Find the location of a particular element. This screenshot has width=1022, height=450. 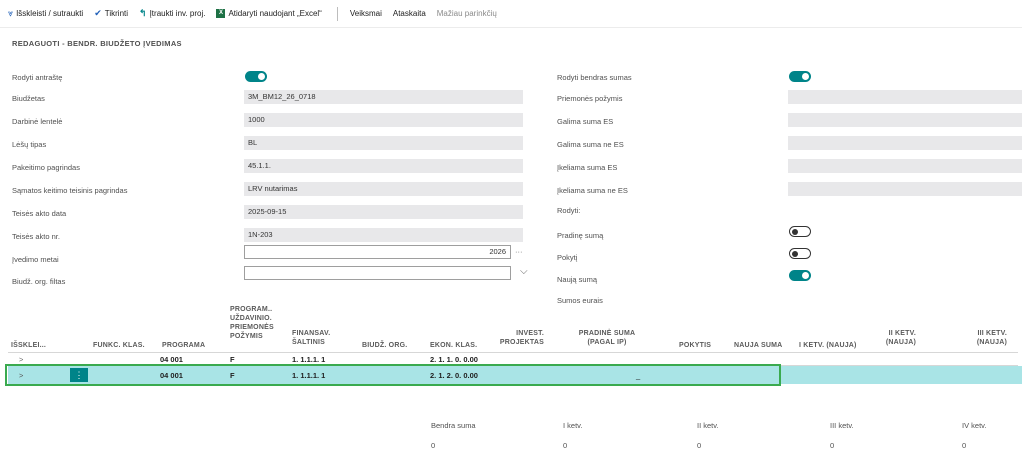

worksheet-field: 1000 is located at coordinates (383, 120).